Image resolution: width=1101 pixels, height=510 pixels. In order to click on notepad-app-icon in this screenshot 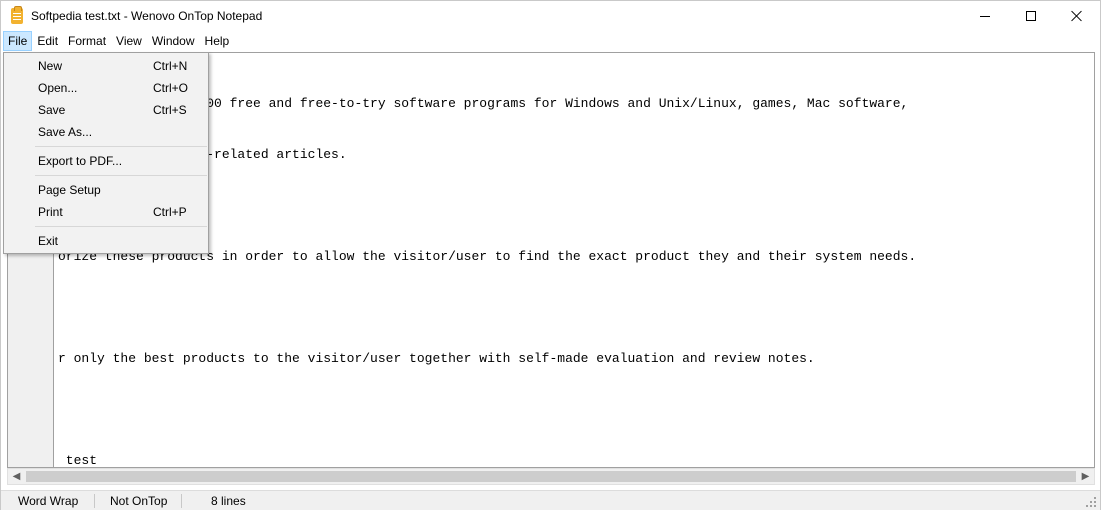, I will do `click(17, 15)`.